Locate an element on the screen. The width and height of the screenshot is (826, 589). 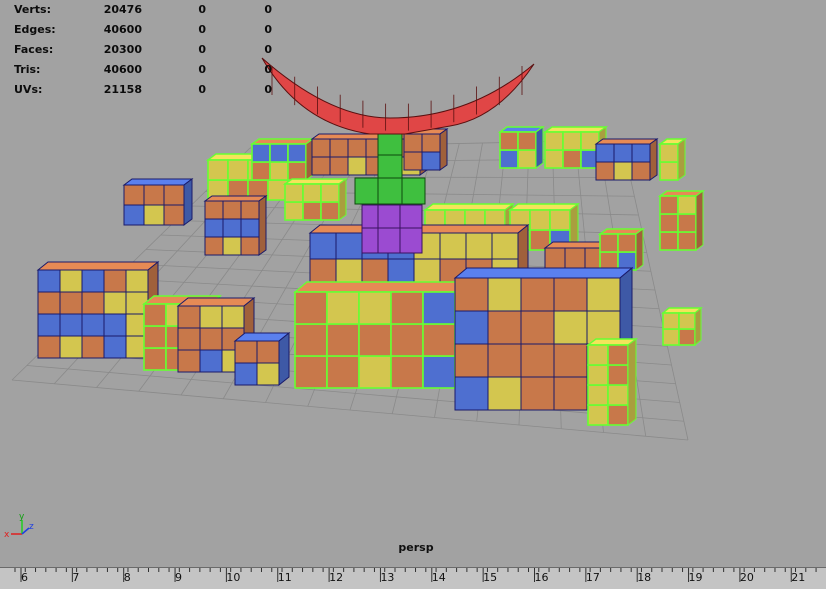
timeline-tick-label: 11 is located at coordinates (285, 577).